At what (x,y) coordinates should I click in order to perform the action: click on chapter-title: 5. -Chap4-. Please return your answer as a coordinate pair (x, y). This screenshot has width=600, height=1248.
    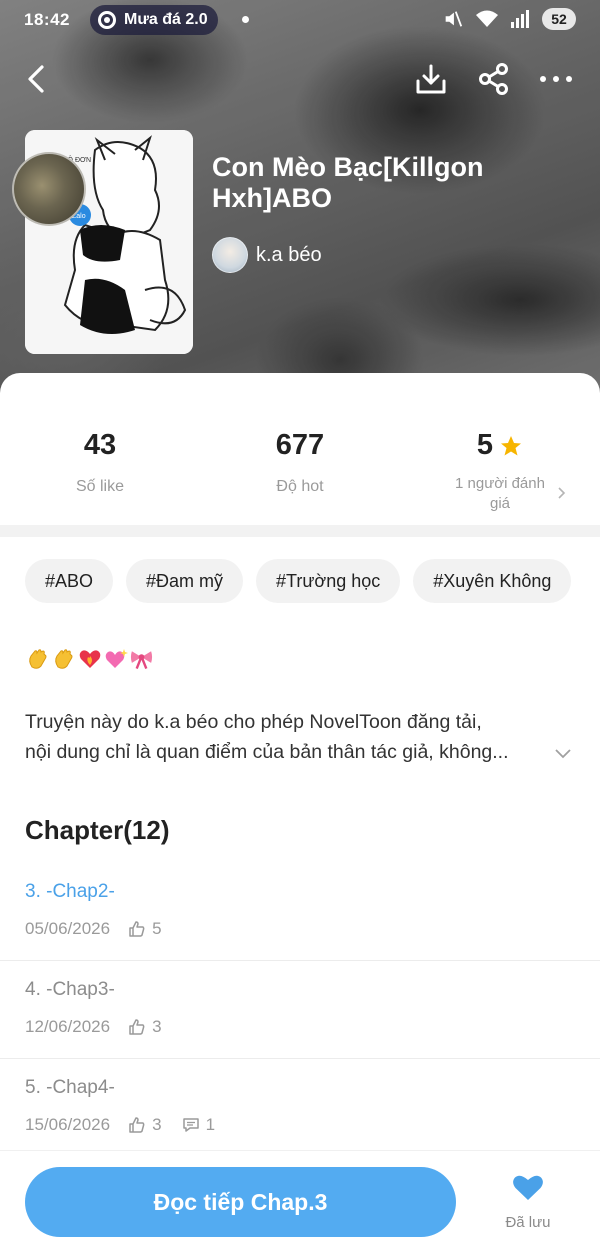
    Looking at the image, I should click on (70, 1087).